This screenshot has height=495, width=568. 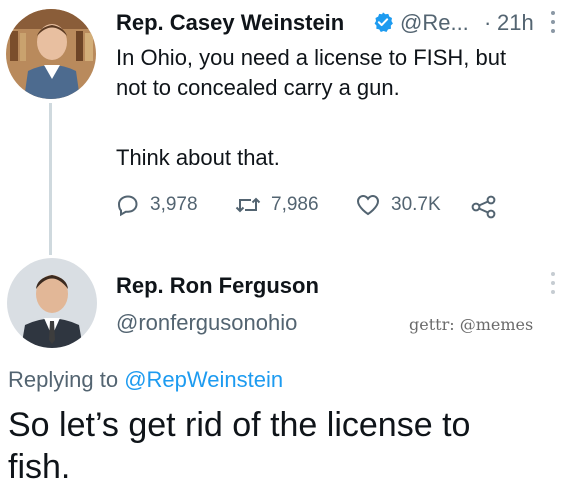 What do you see at coordinates (248, 205) in the screenshot?
I see `retweet-icon` at bounding box center [248, 205].